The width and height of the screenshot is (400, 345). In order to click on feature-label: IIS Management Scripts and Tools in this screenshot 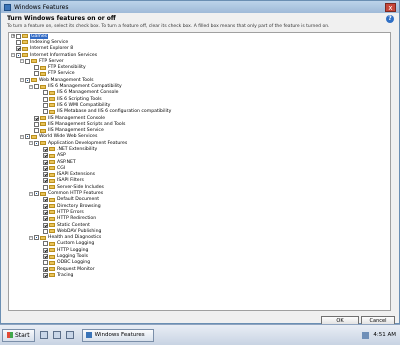, I will do `click(86, 124)`.